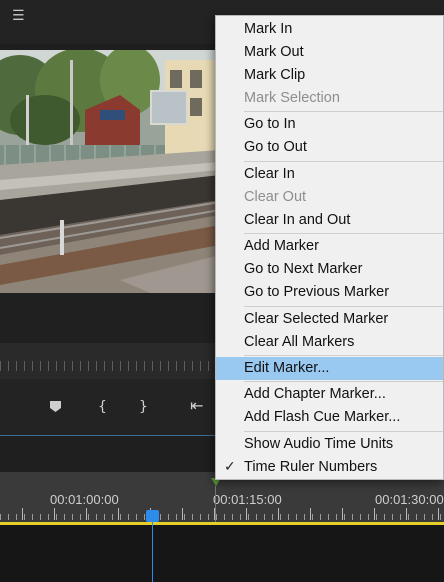  What do you see at coordinates (329, 174) in the screenshot?
I see `menu-item-clear-in: Clear In` at bounding box center [329, 174].